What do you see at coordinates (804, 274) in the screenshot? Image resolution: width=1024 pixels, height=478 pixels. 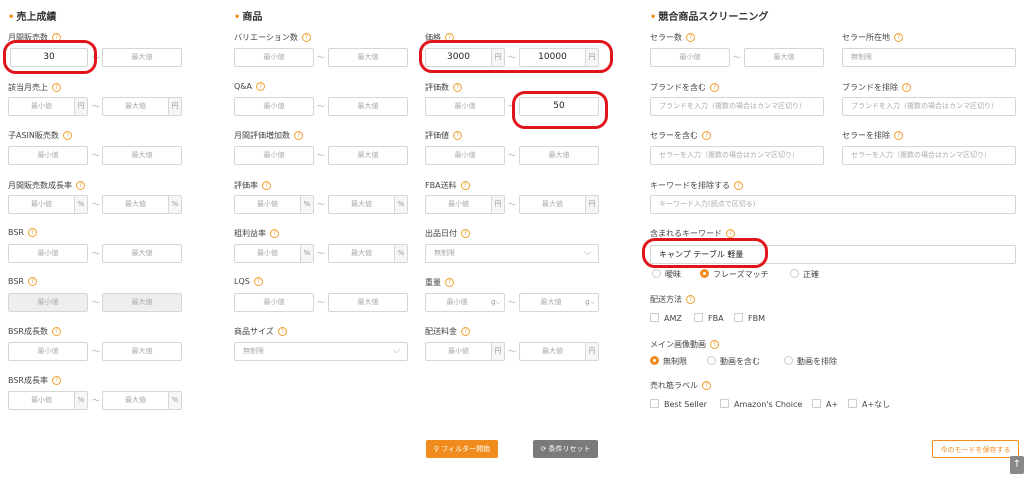 I see `match-mode-exact: 正確` at bounding box center [804, 274].